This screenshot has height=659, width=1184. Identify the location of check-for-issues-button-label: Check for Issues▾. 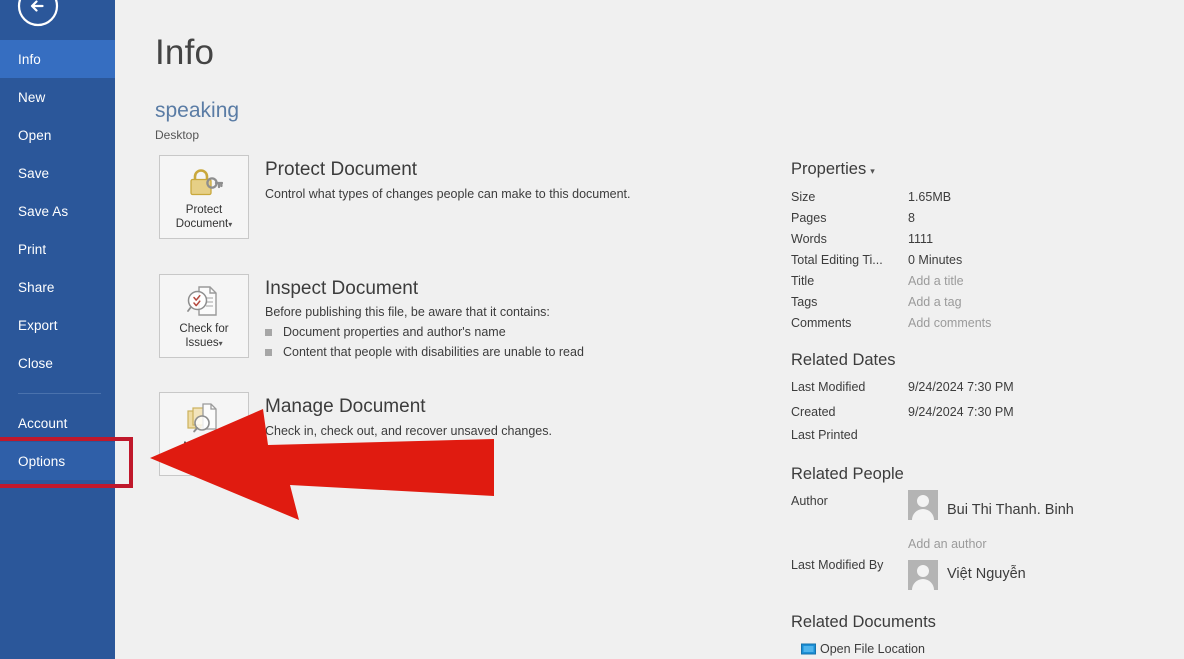
(204, 336).